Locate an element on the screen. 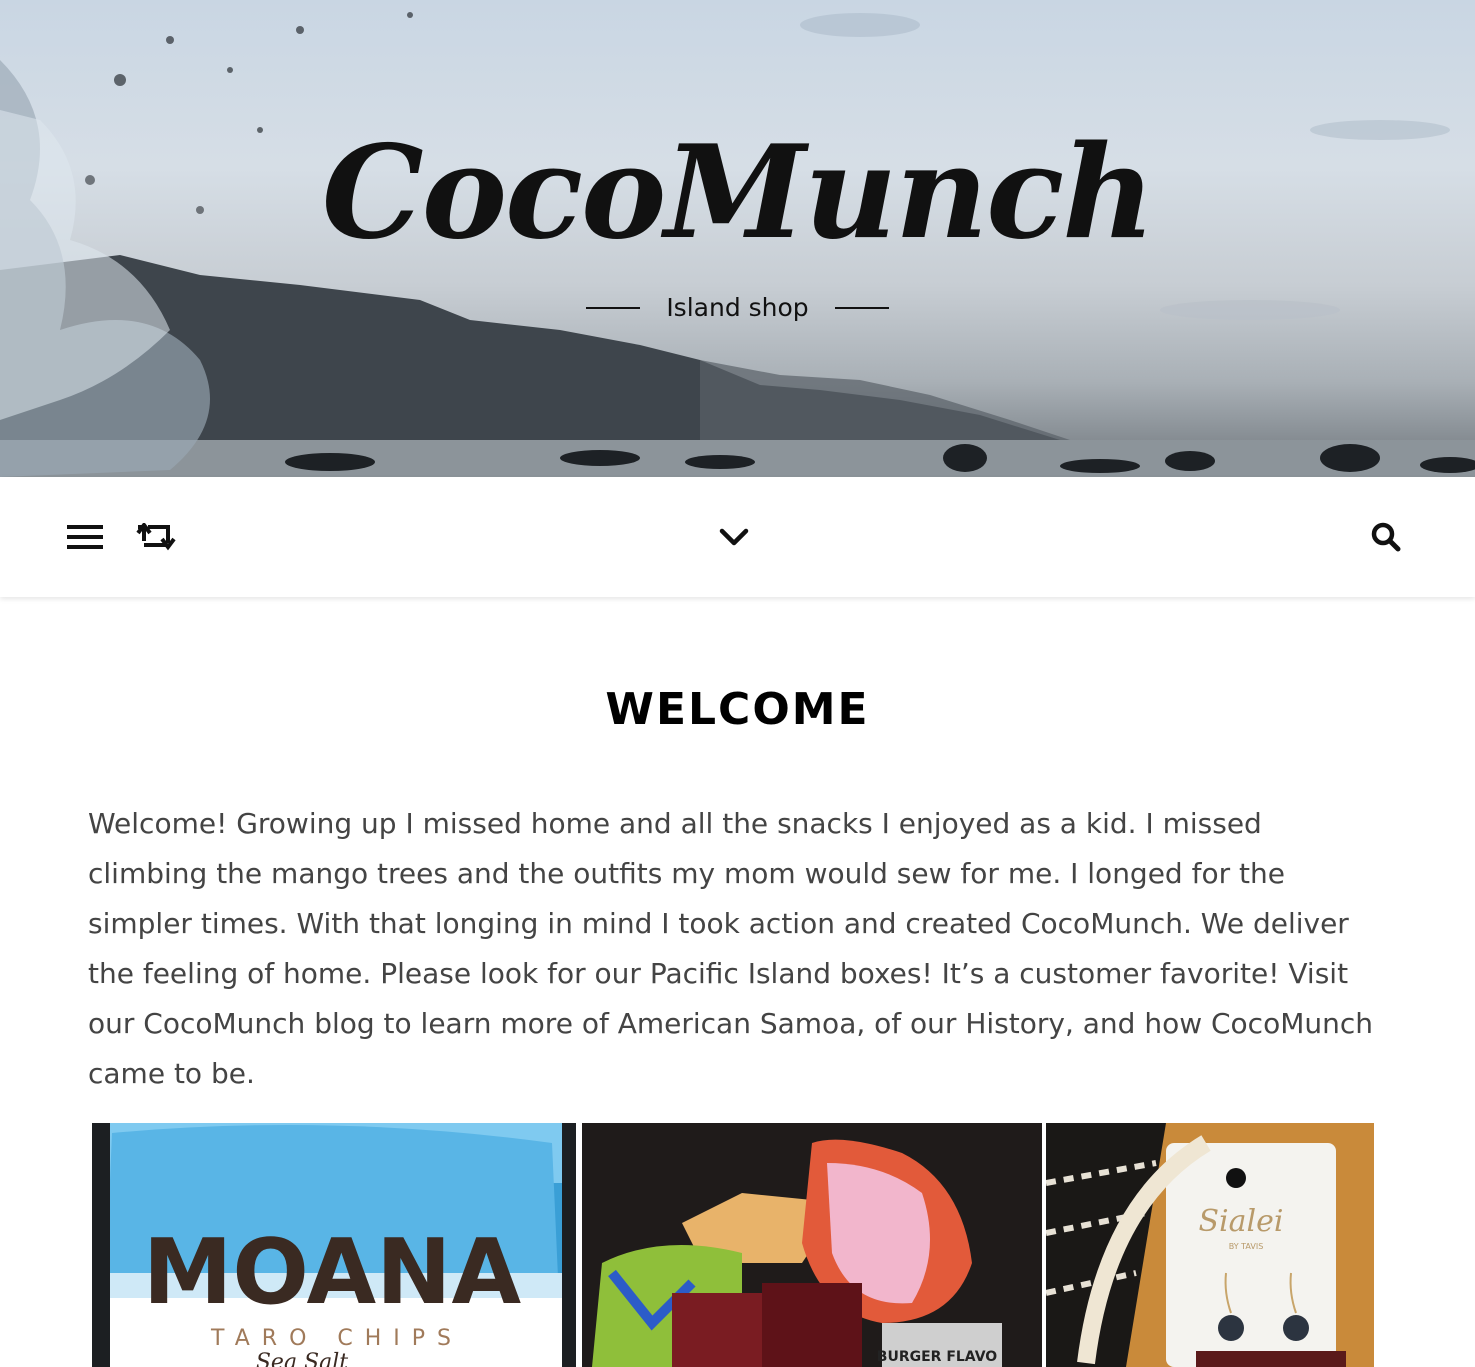 This screenshot has height=1367, width=1475. taro-chips-photo: MOANA TARO CHIPS Sea Salt is located at coordinates (334, 1245).